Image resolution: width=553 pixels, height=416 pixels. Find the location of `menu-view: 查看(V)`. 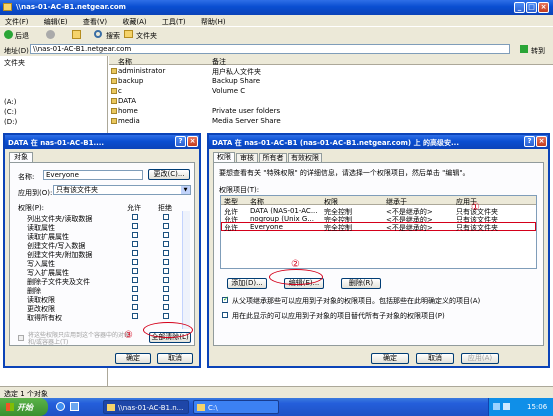

menu-view: 查看(V) is located at coordinates (95, 22).